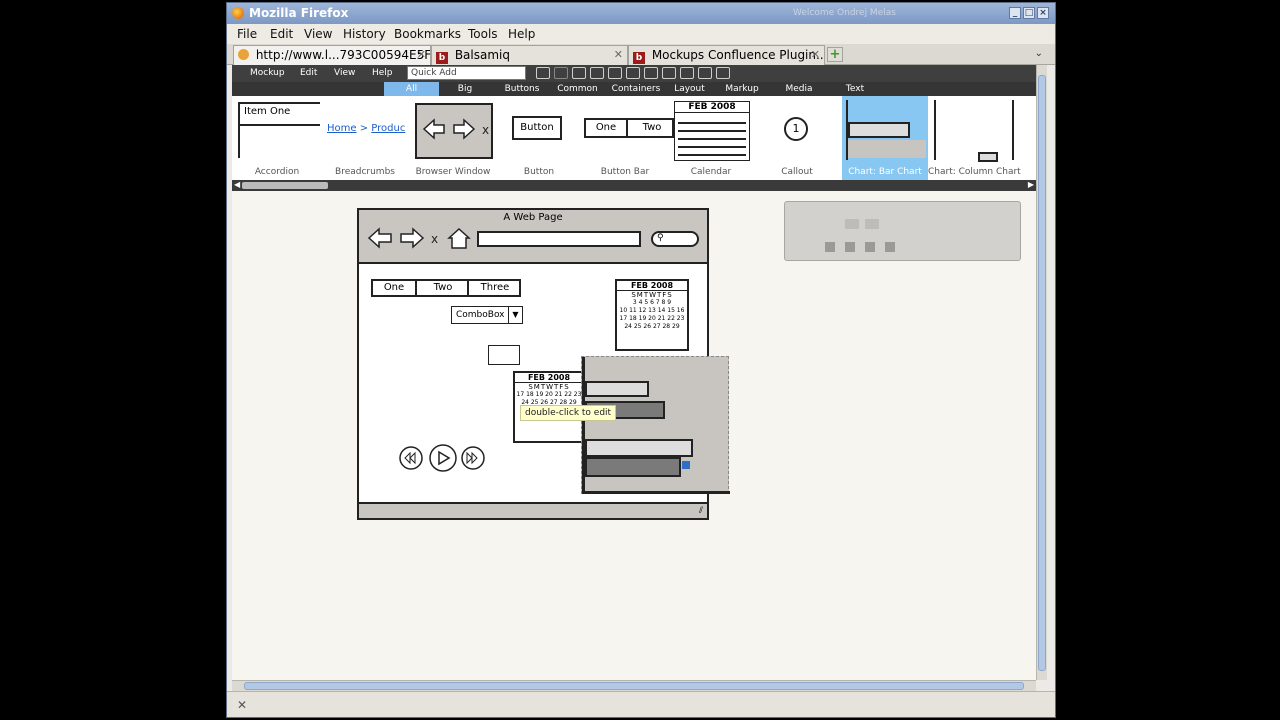 Image resolution: width=1280 pixels, height=720 pixels. I want to click on edit-icon, so click(633, 73).